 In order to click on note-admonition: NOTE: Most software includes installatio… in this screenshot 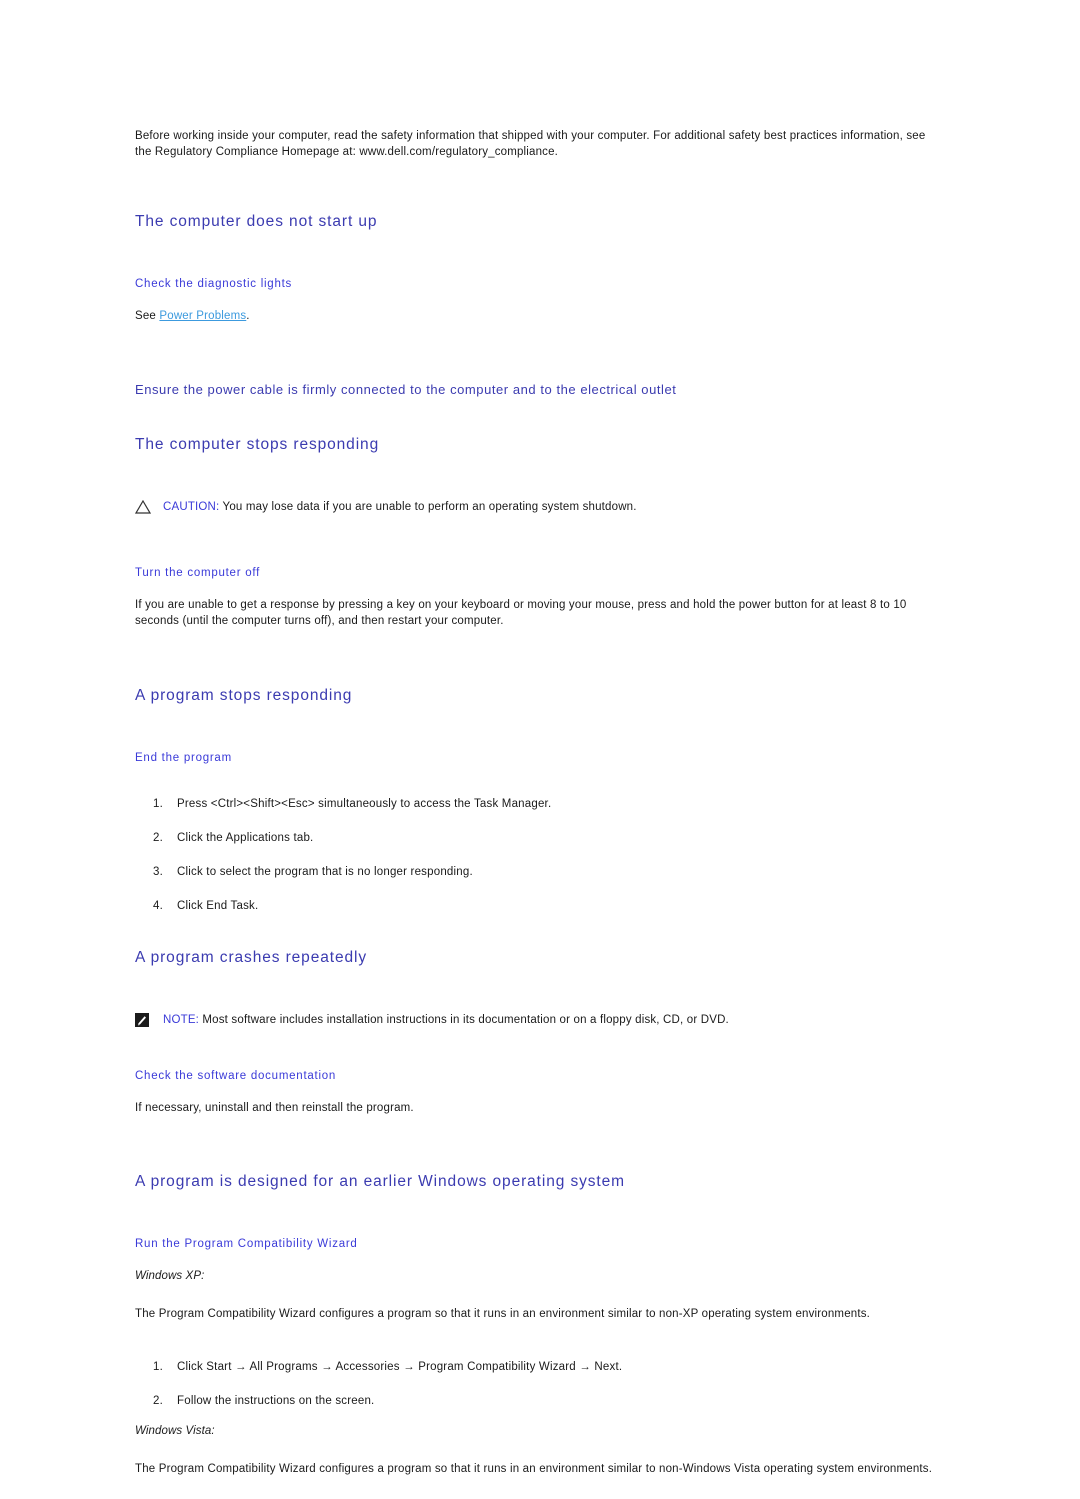, I will do `click(540, 1020)`.